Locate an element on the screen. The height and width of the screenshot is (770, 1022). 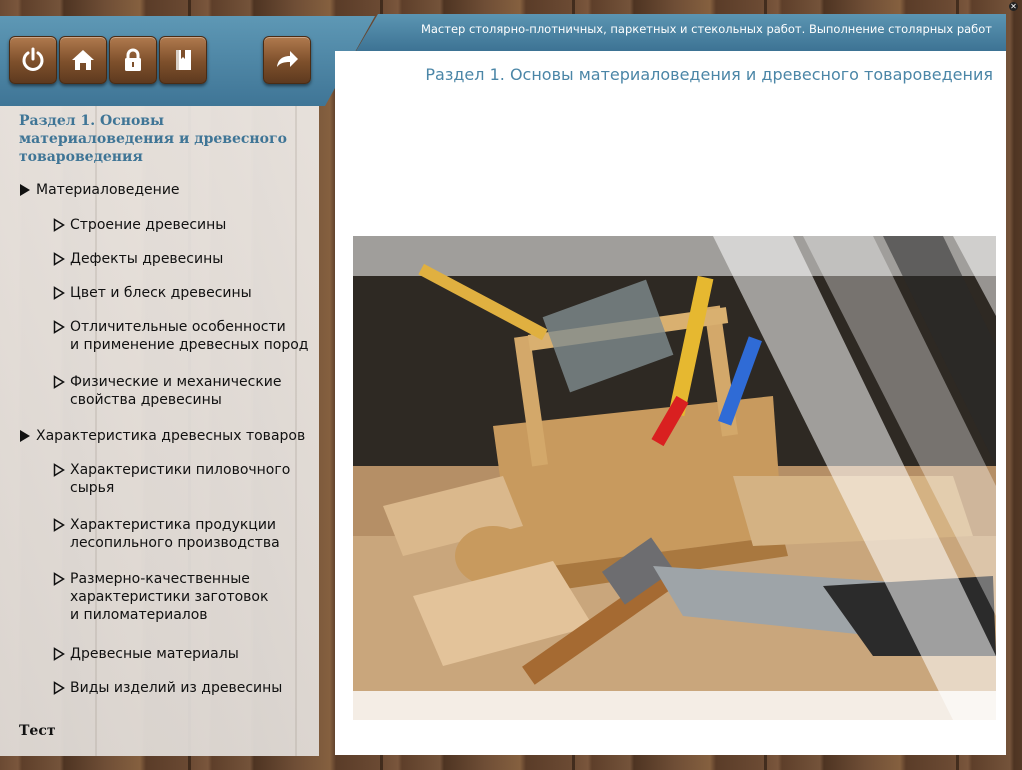
nav-item-label: Дефекты древесины is located at coordinates (147, 259).